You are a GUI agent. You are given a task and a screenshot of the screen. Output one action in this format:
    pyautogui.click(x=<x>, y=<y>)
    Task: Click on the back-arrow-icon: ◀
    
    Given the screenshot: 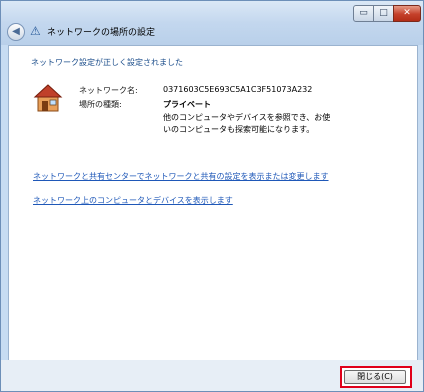 What is the action you would take?
    pyautogui.click(x=16, y=32)
    